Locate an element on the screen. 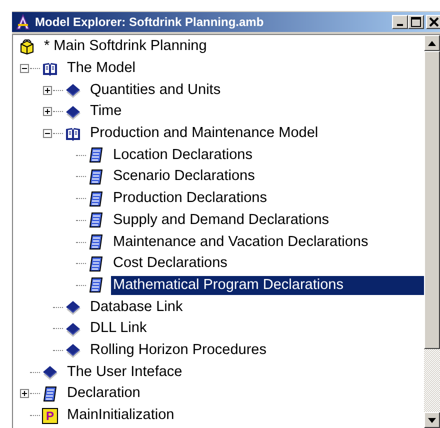 The height and width of the screenshot is (428, 440). procedure-icon: P is located at coordinates (50, 416).